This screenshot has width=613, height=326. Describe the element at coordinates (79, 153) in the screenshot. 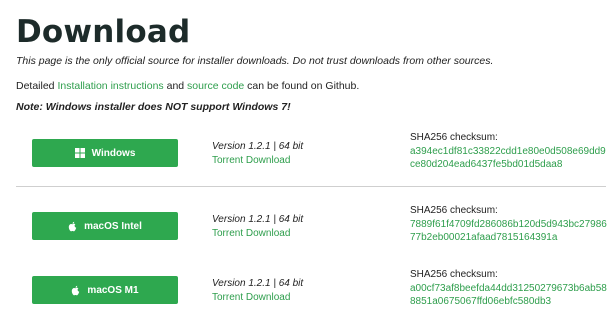

I see `windows-icon` at that location.